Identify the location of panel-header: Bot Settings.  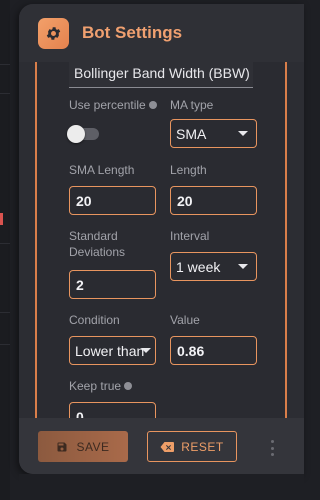
(161, 33).